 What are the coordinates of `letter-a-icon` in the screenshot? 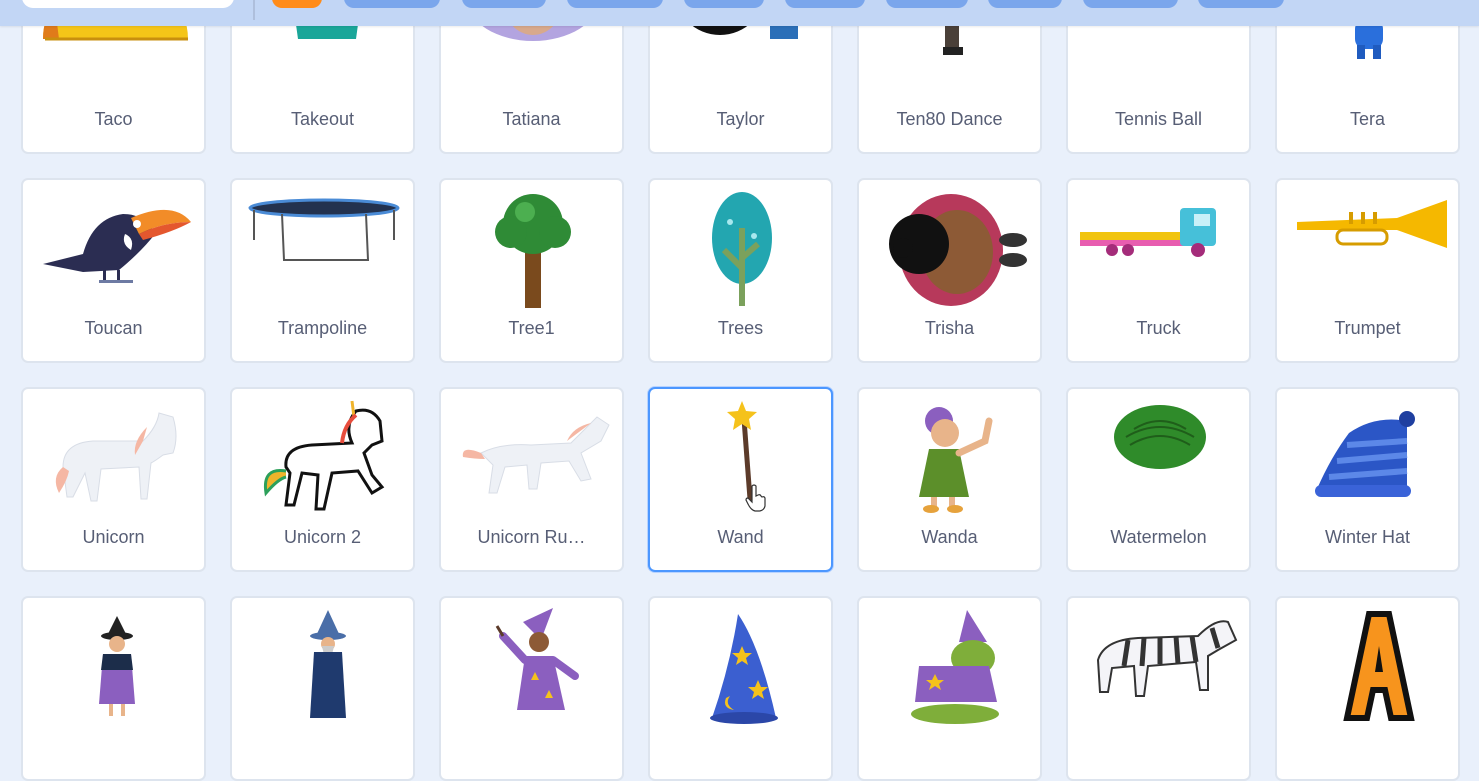 It's located at (1367, 667).